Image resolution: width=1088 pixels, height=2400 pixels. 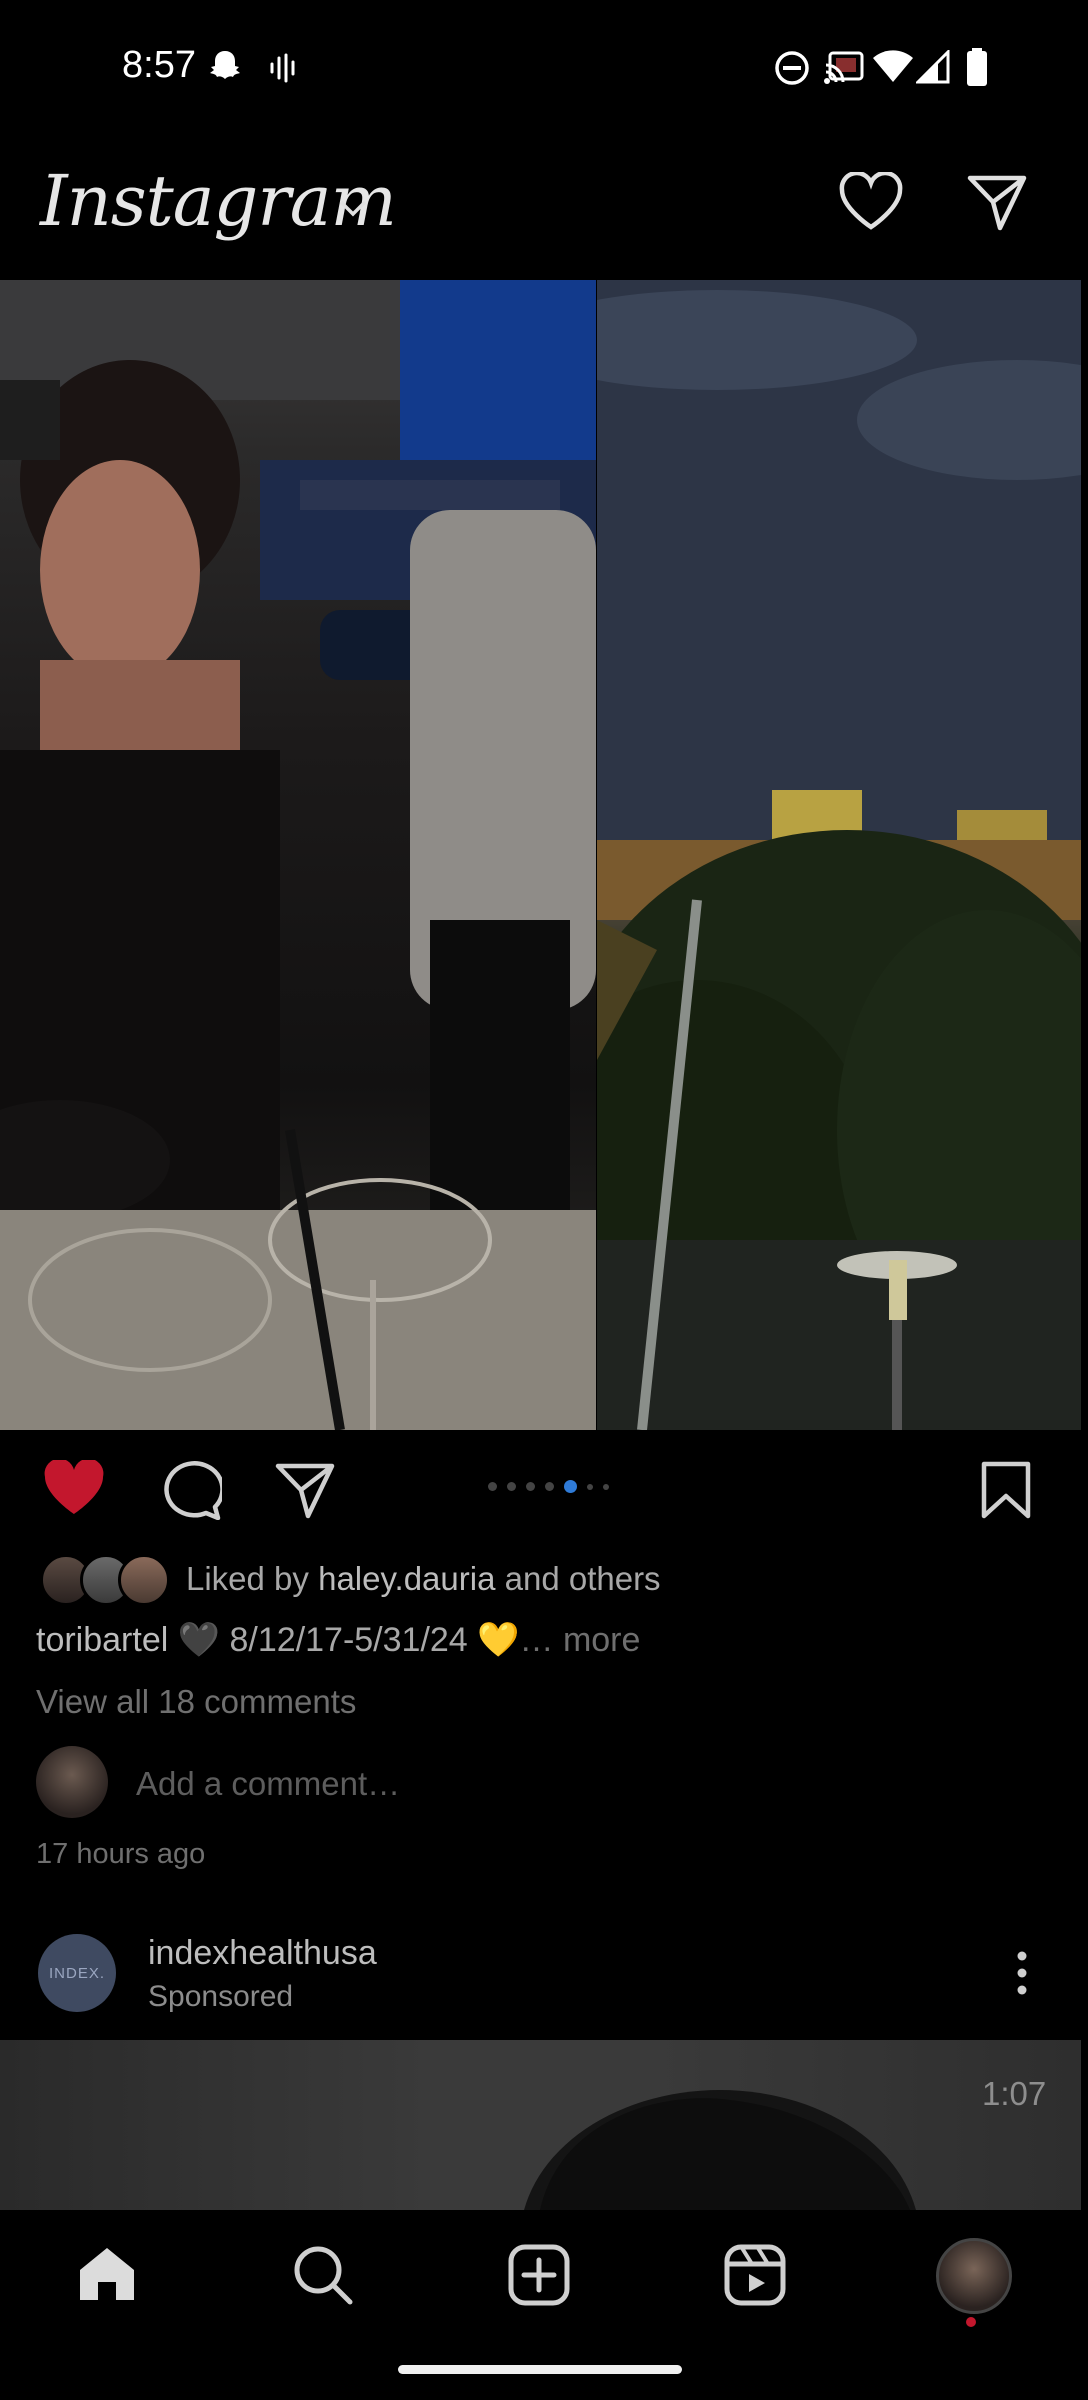 I want to click on cell-signal-icon, so click(x=932, y=68).